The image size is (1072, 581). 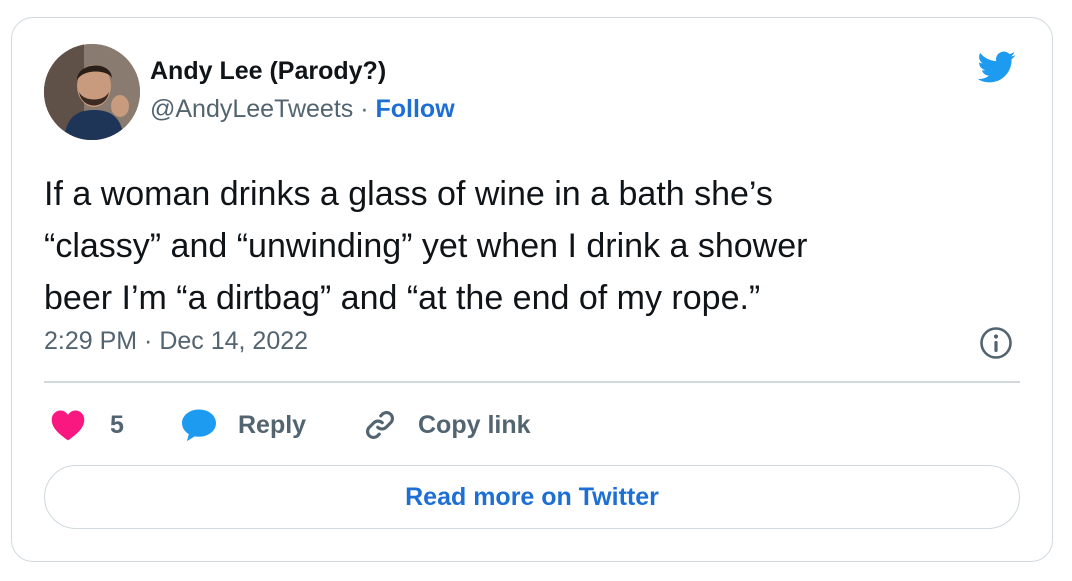 I want to click on avatar, so click(x=92, y=92).